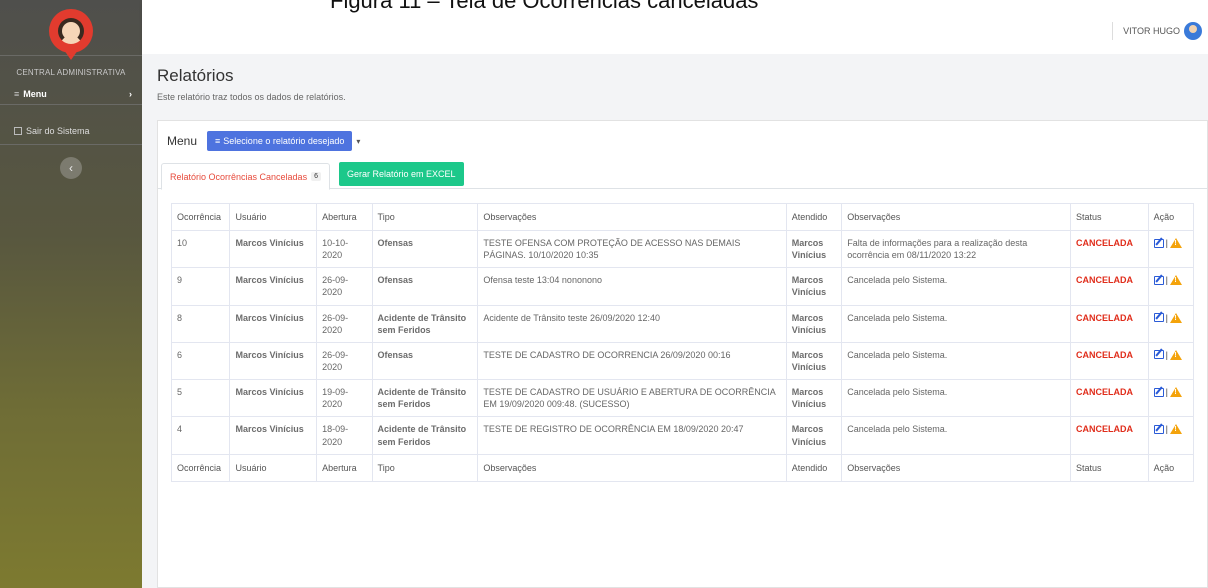  Describe the element at coordinates (200, 398) in the screenshot. I see `cell-ocorrencia: 5` at that location.